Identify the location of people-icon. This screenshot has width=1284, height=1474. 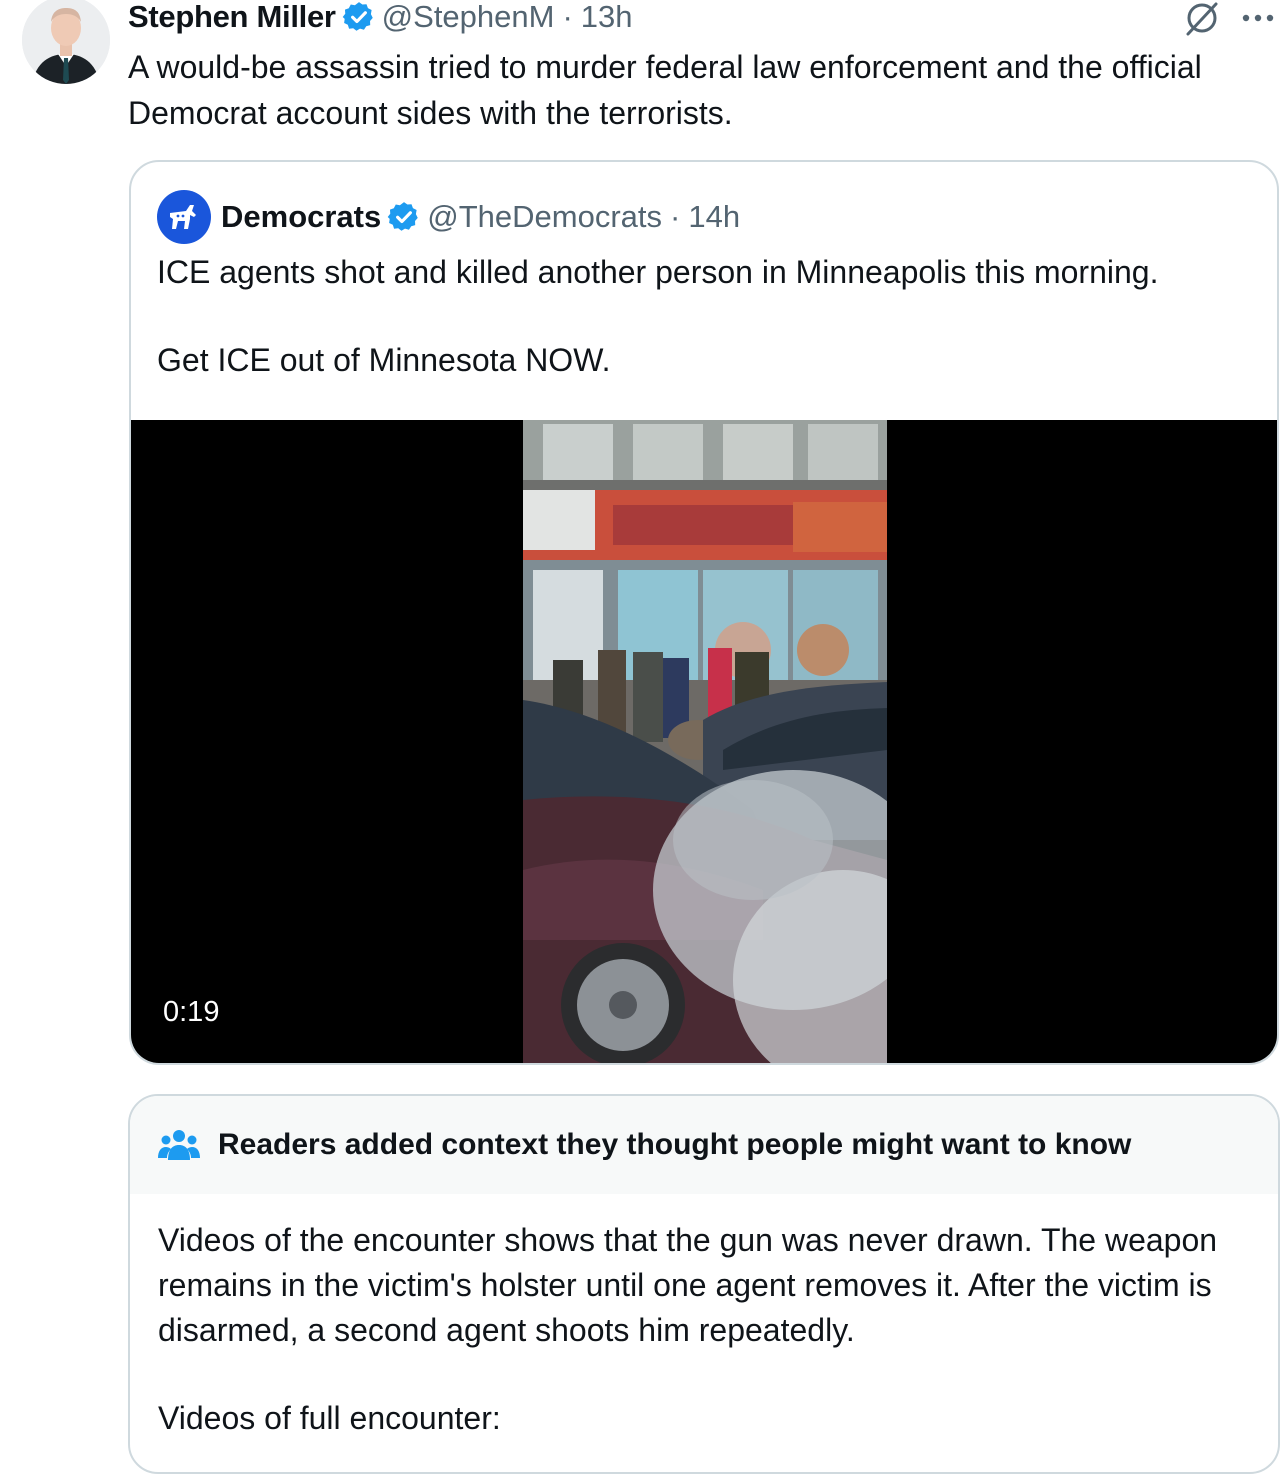
(179, 1145).